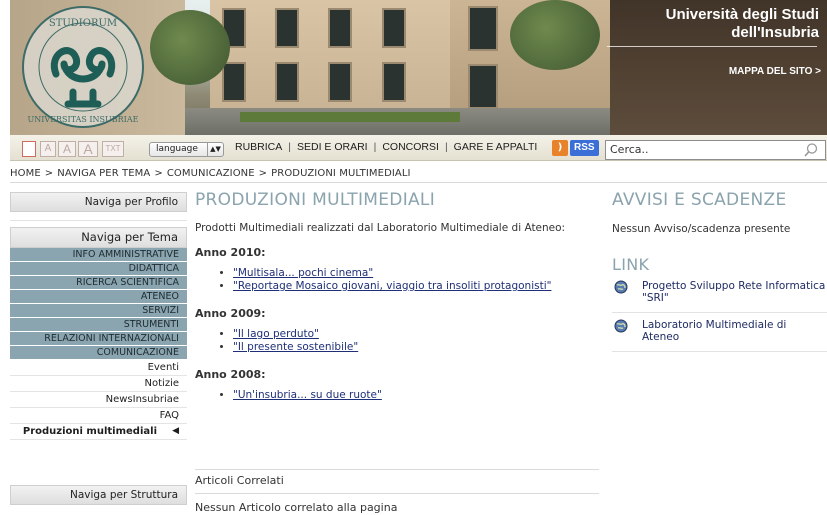  I want to click on select-arrows-icon: ▲▼, so click(215, 149).